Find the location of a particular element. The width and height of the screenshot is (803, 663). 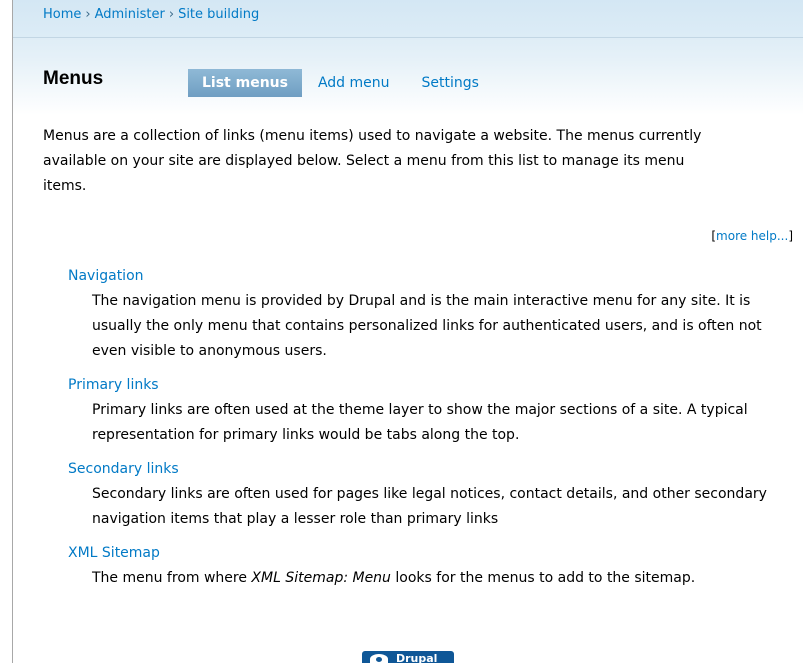

powered-by-drupal-badge: Drupal is located at coordinates (408, 657).